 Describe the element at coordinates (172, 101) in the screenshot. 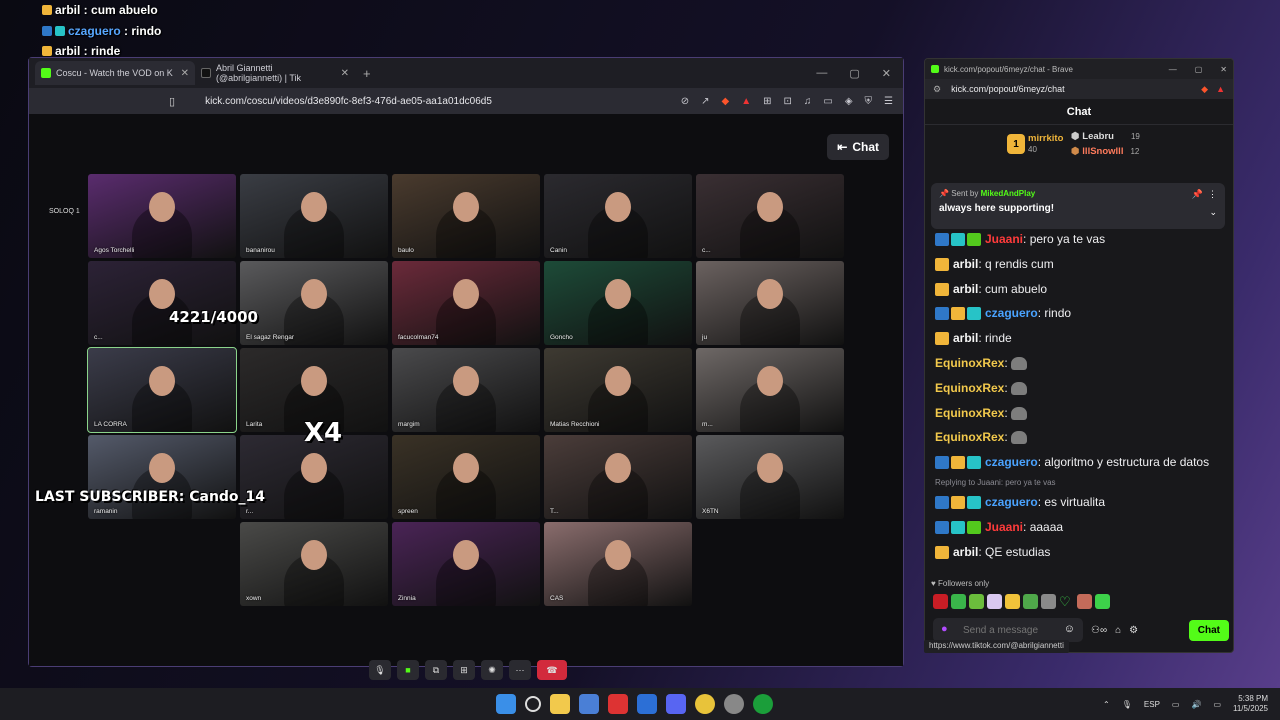

I see `bookmark-icon: ▯` at that location.